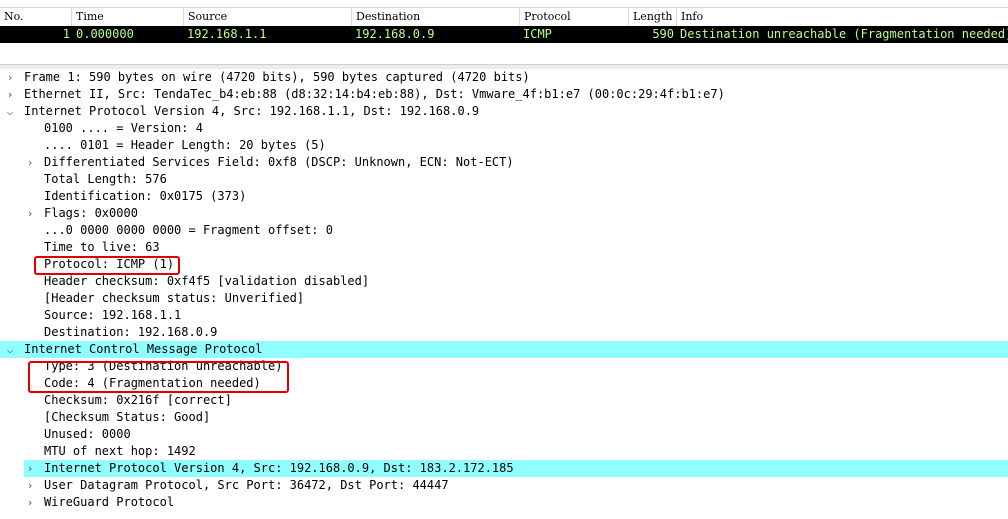 This screenshot has height=519, width=1008. I want to click on tree-item-wireguard: › WireGuard Protocol, so click(504, 502).